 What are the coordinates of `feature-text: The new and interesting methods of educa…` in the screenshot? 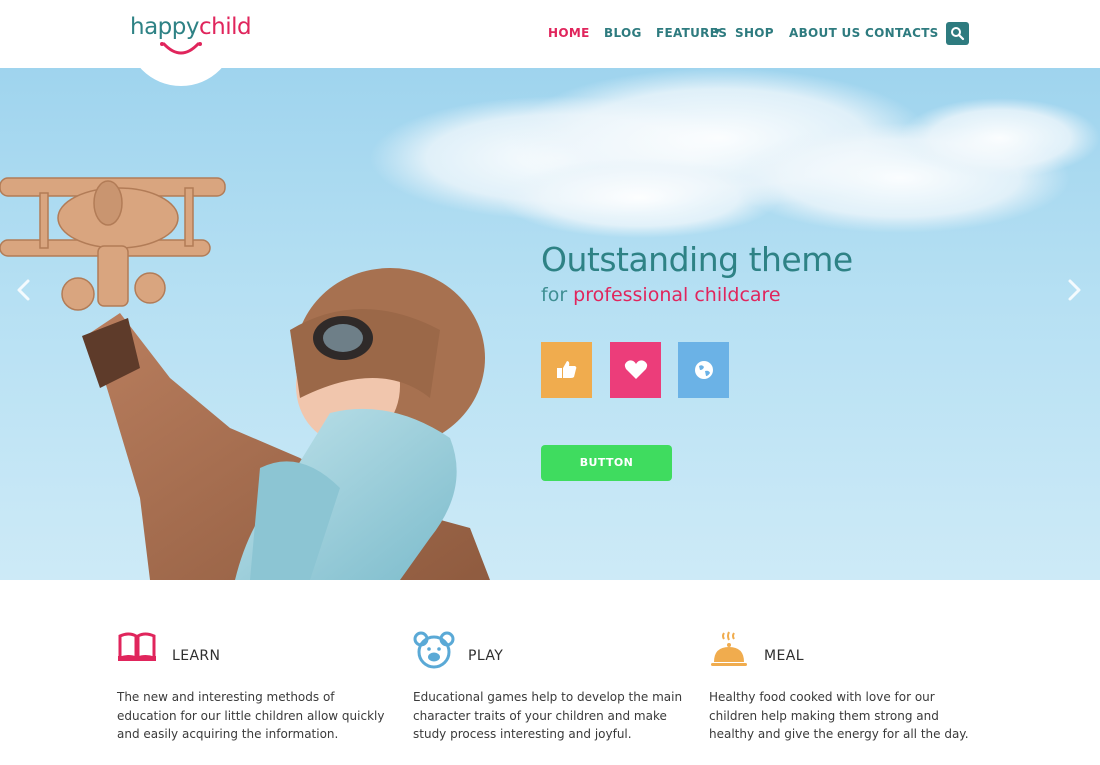 It's located at (251, 715).